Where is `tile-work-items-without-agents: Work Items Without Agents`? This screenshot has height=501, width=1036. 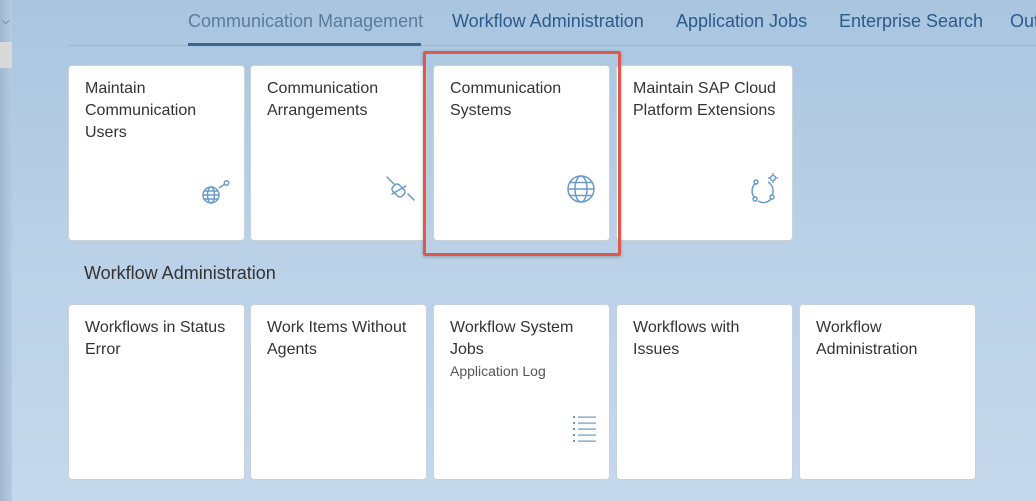
tile-work-items-without-agents: Work Items Without Agents is located at coordinates (338, 392).